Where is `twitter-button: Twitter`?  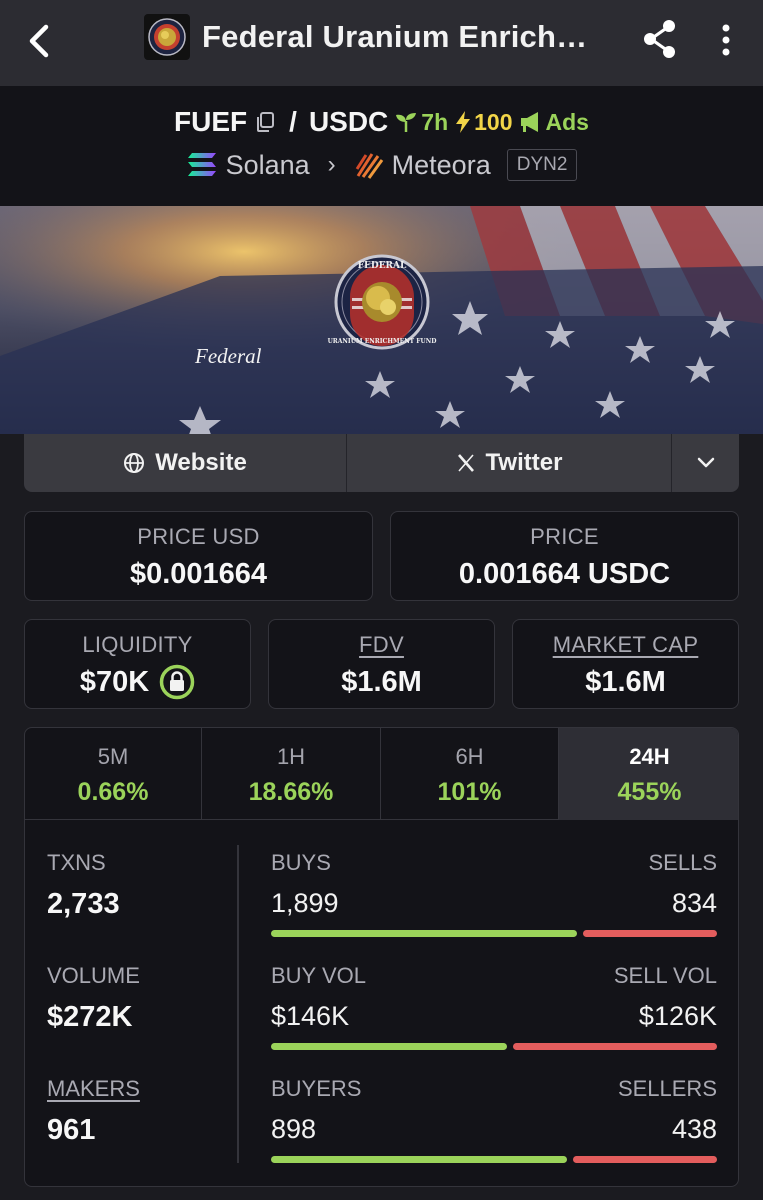 twitter-button: Twitter is located at coordinates (509, 463).